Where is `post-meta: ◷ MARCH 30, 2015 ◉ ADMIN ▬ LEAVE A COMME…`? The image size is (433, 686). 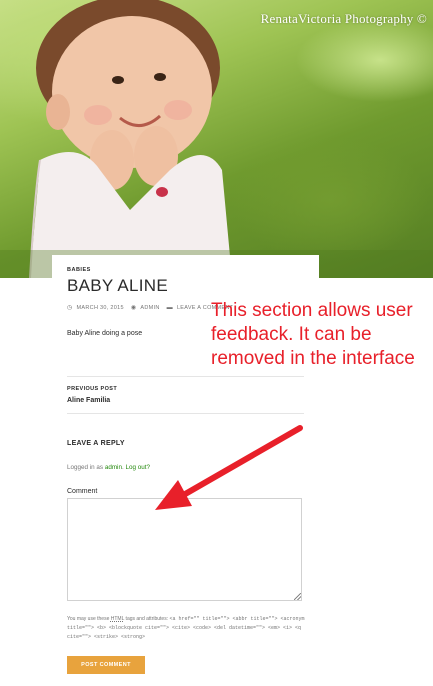 post-meta: ◷ MARCH 30, 2015 ◉ ADMIN ▬ LEAVE A COMME… is located at coordinates (150, 308).